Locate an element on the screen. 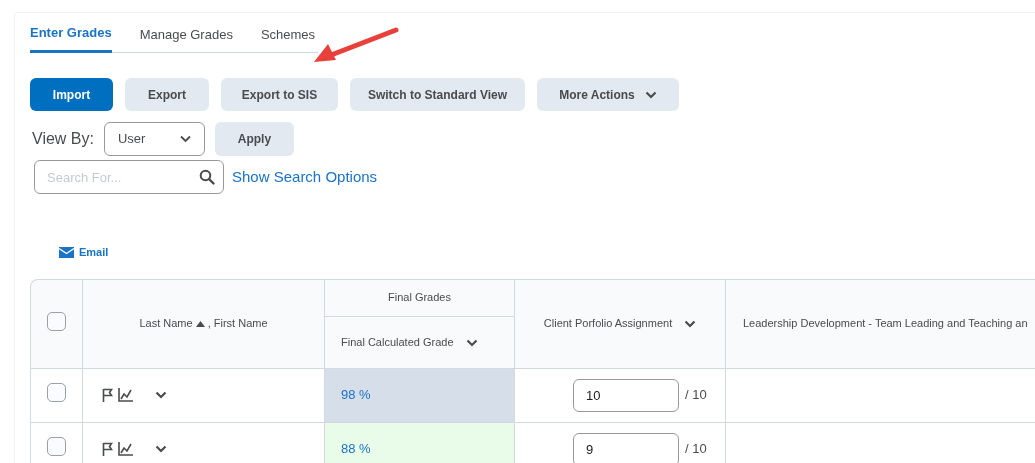  sort-up-icon is located at coordinates (200, 323).